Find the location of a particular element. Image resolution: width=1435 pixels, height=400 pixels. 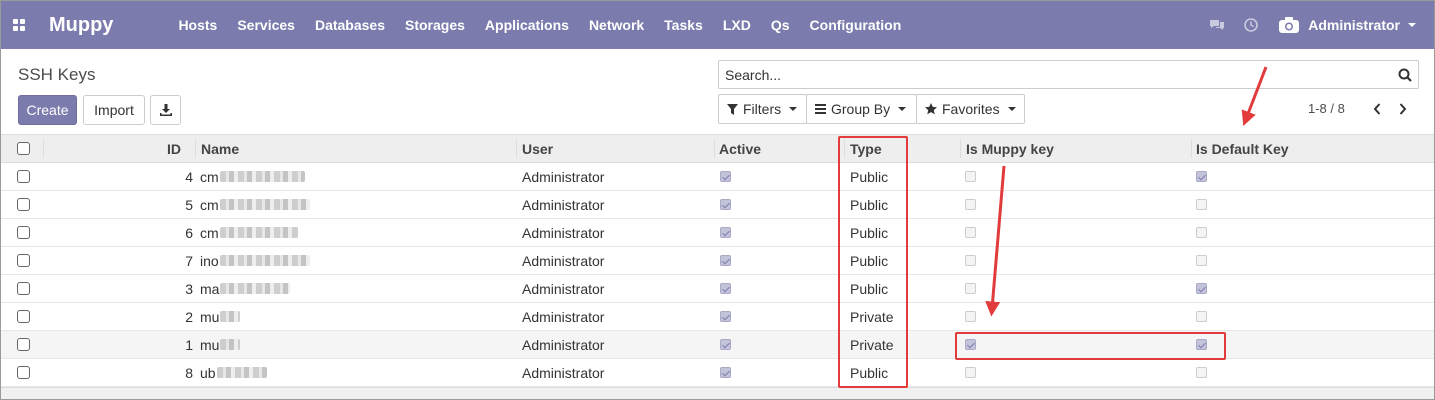

select-all-checkbox is located at coordinates (23, 148).